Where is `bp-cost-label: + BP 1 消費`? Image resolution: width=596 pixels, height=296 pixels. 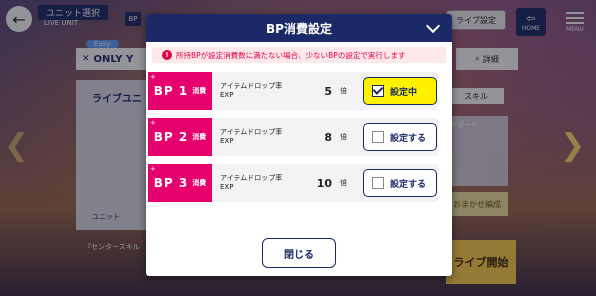
bp-cost-label: + BP 1 消費 is located at coordinates (180, 91).